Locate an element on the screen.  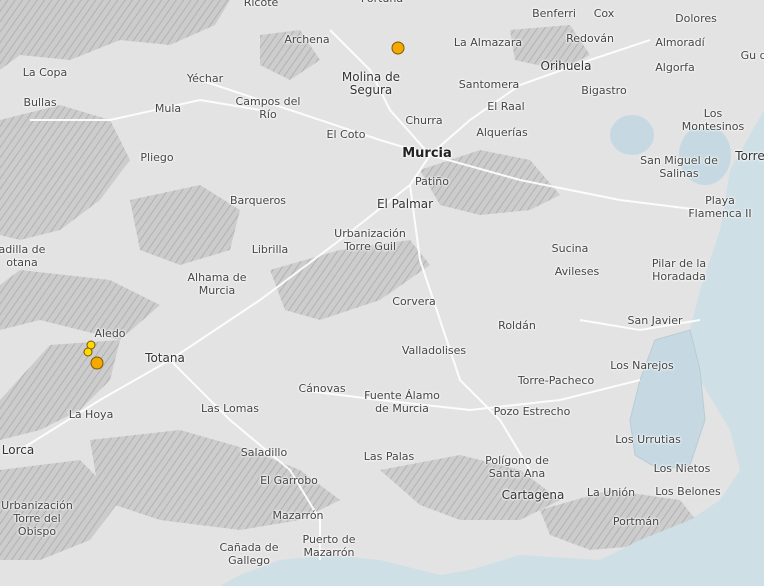
place-label-los-narejos: Los Narejos is located at coordinates (642, 365).